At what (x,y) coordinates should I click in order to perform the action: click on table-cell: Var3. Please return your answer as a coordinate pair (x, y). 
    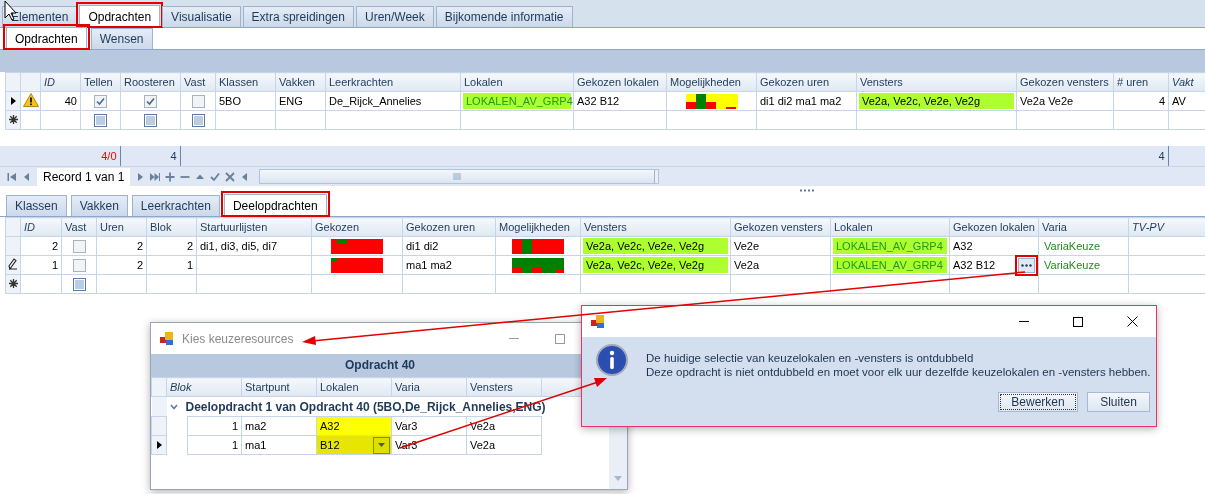
    Looking at the image, I should click on (429, 426).